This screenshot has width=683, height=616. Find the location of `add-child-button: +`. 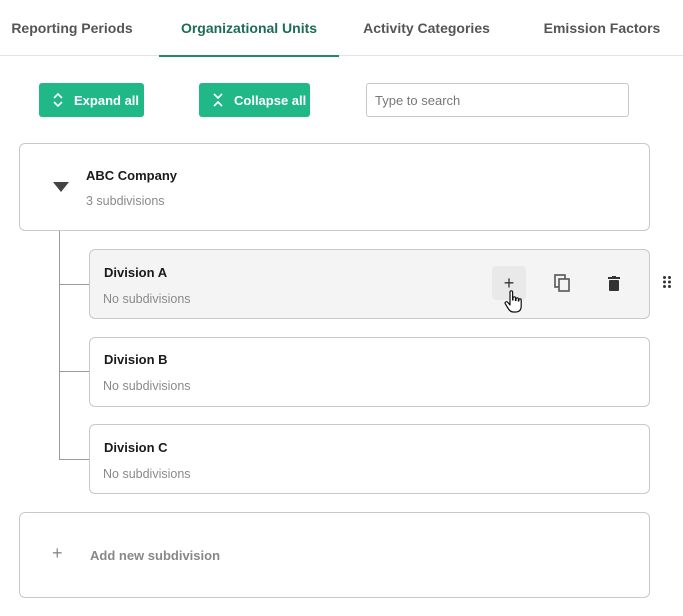

add-child-button: + is located at coordinates (509, 283).